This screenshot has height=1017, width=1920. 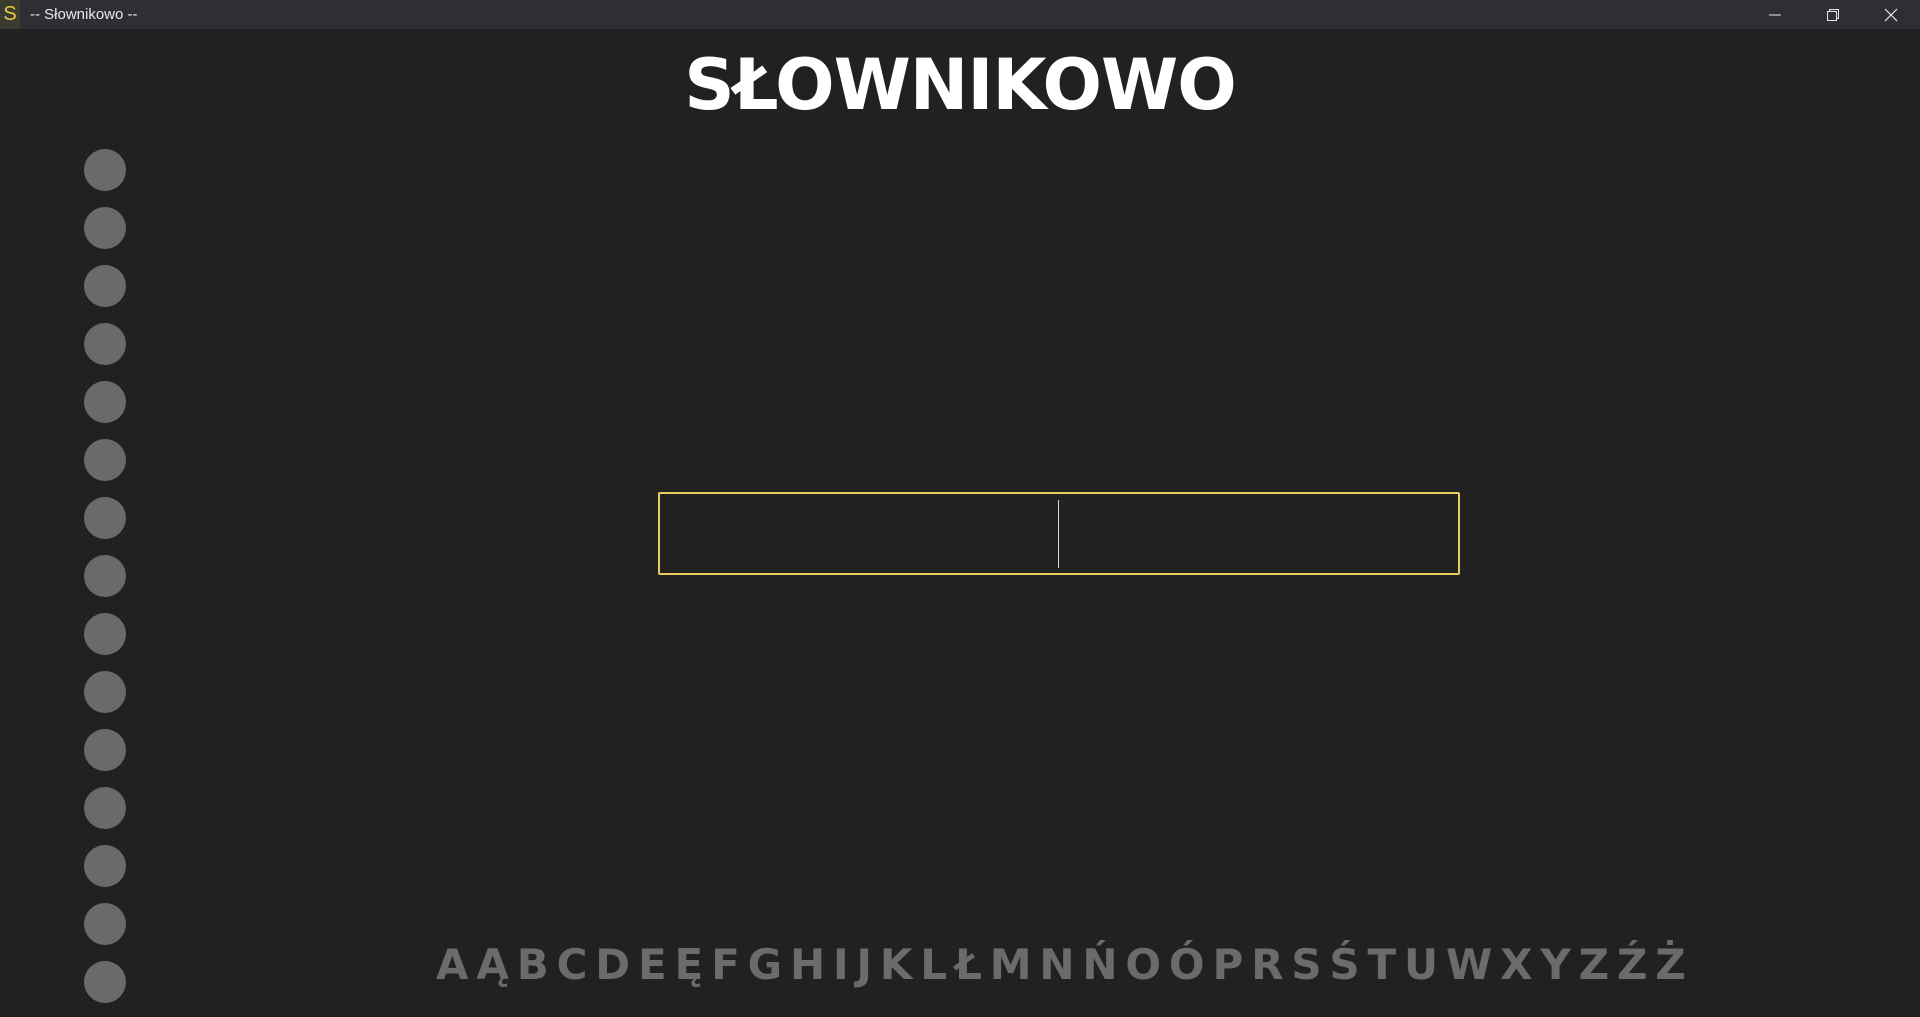 I want to click on letter-button: H, so click(x=807, y=965).